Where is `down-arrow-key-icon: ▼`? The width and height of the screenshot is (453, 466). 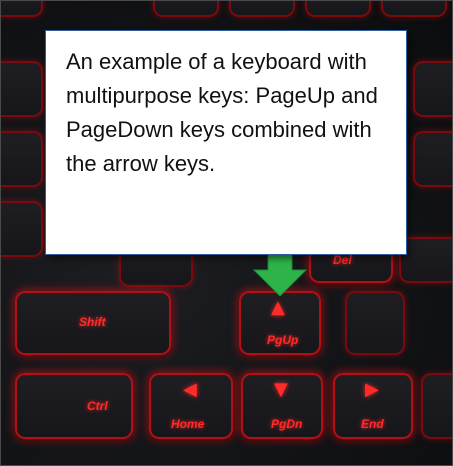
down-arrow-key-icon: ▼ is located at coordinates (281, 389).